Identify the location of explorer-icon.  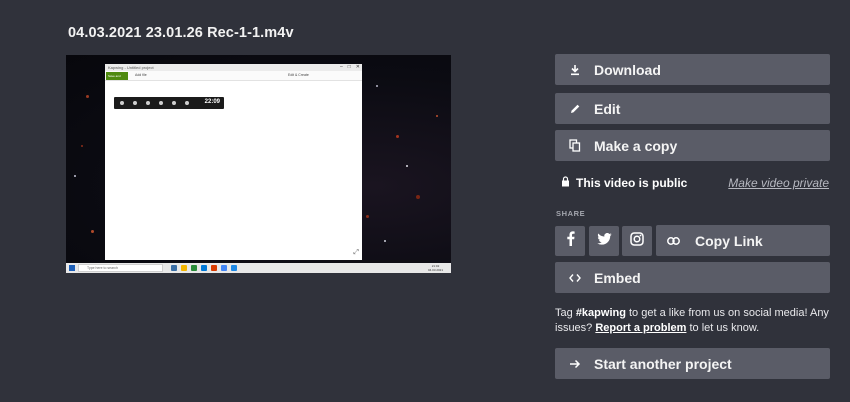
(184, 268).